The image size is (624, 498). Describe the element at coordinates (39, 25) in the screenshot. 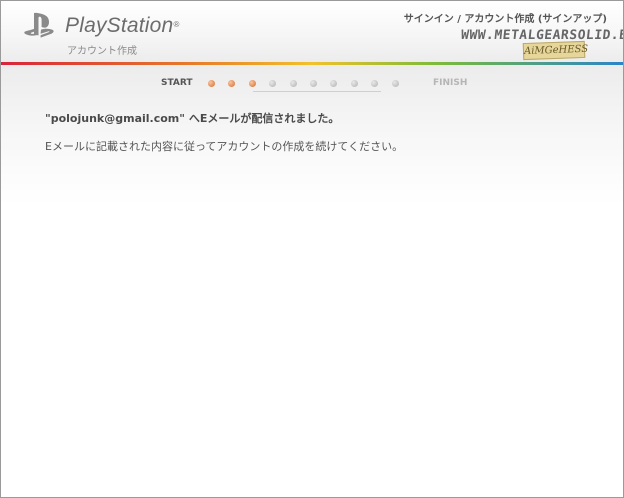

I see `playstation-logo-icon` at that location.